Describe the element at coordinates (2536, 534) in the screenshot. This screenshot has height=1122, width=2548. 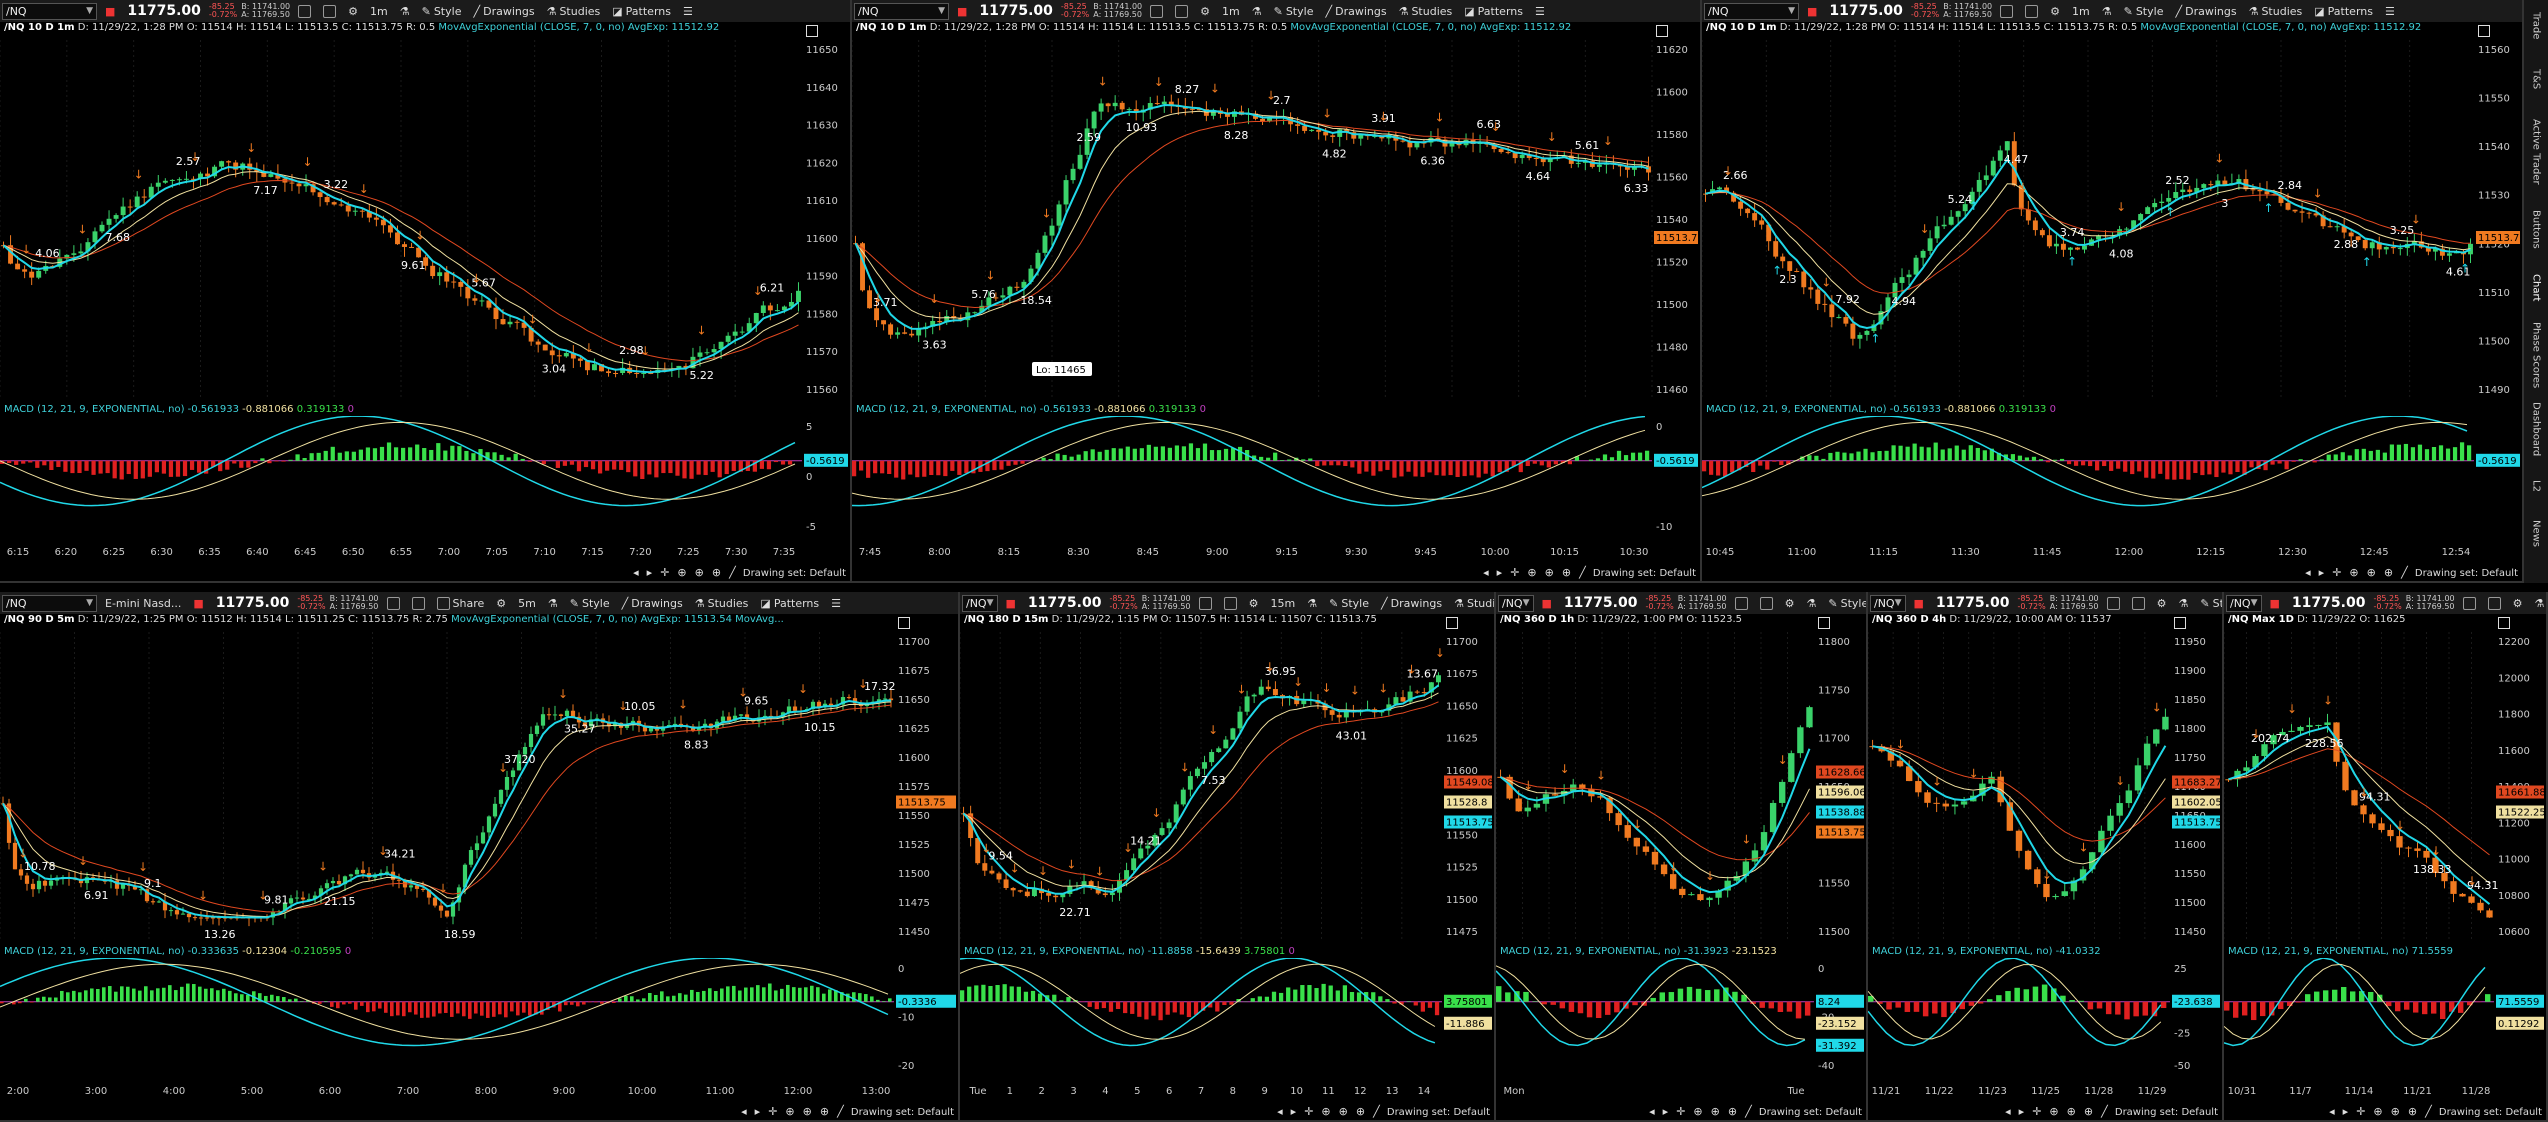
I see `sidebar-tab-news: News` at that location.